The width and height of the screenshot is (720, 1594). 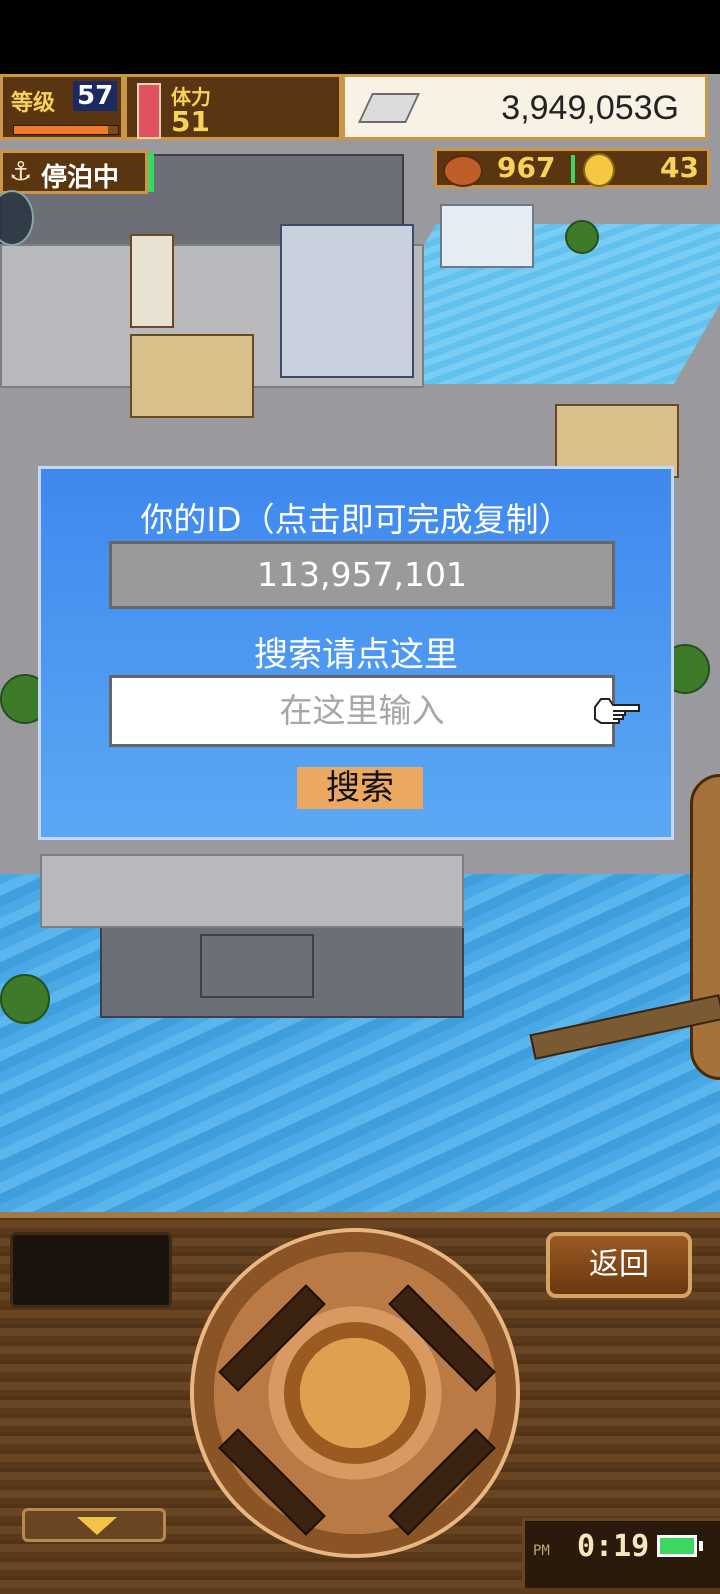 I want to click on wooden-house, so click(x=192, y=376).